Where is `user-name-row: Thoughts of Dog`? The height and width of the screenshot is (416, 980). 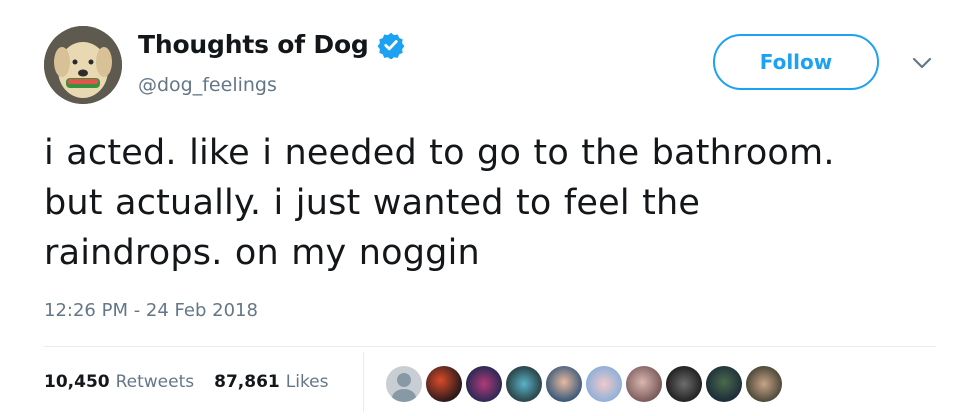
user-name-row: Thoughts of Dog is located at coordinates (271, 44).